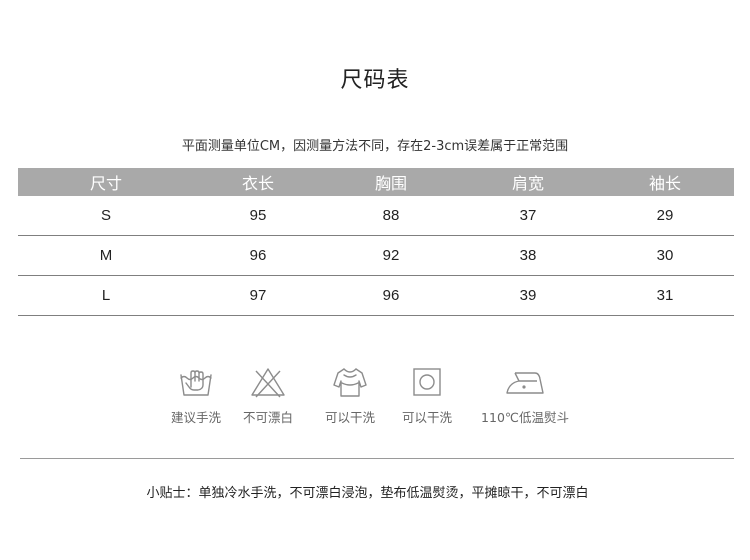 This screenshot has height=560, width=750. What do you see at coordinates (377, 458) in the screenshot?
I see `divider` at bounding box center [377, 458].